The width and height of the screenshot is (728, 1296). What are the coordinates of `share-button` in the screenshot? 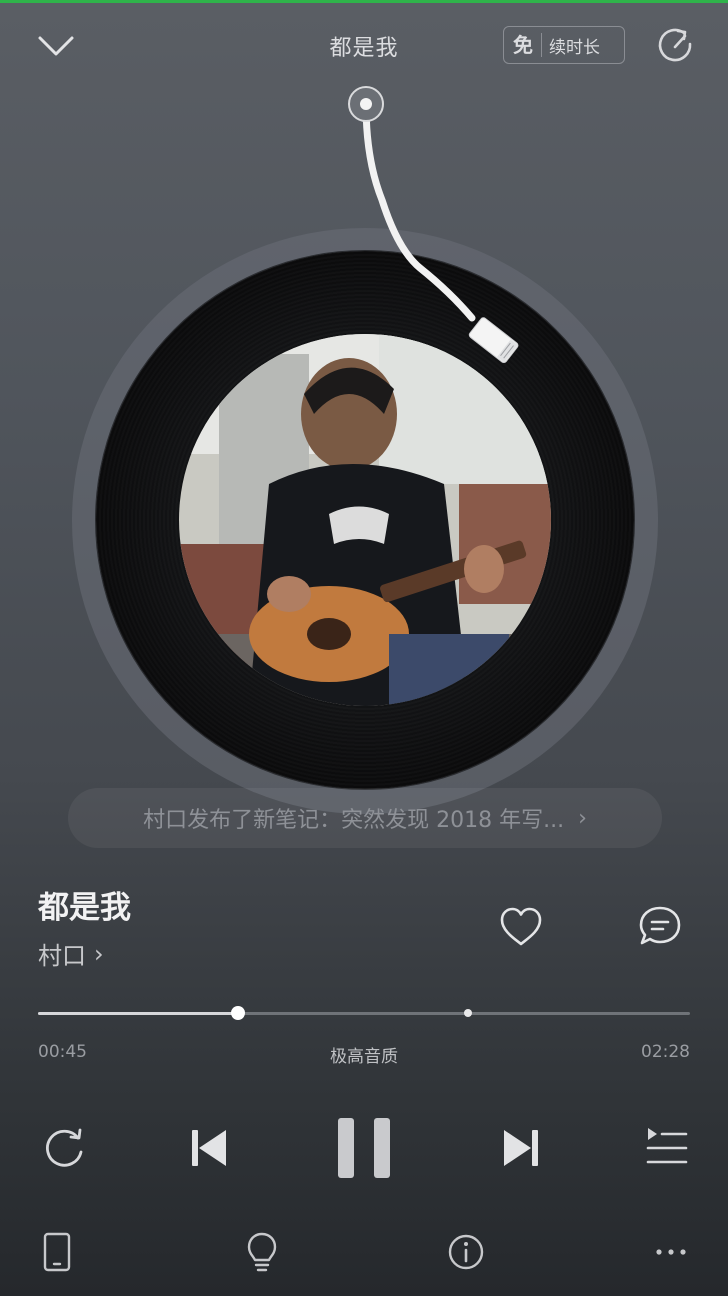 It's located at (676, 46).